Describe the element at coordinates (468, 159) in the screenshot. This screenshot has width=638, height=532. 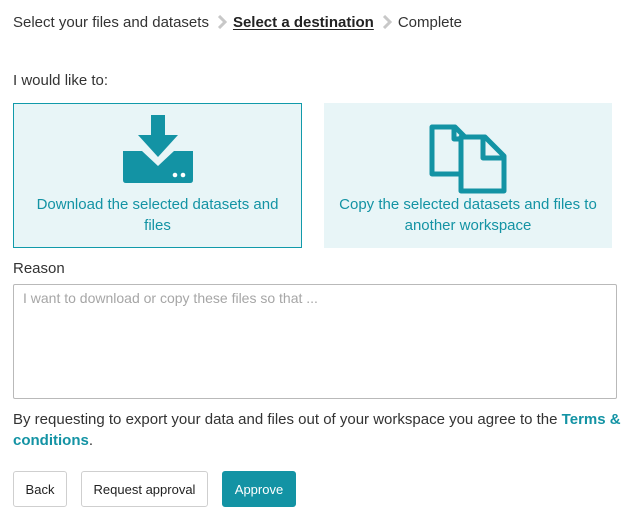
I see `copy-files-icon` at that location.